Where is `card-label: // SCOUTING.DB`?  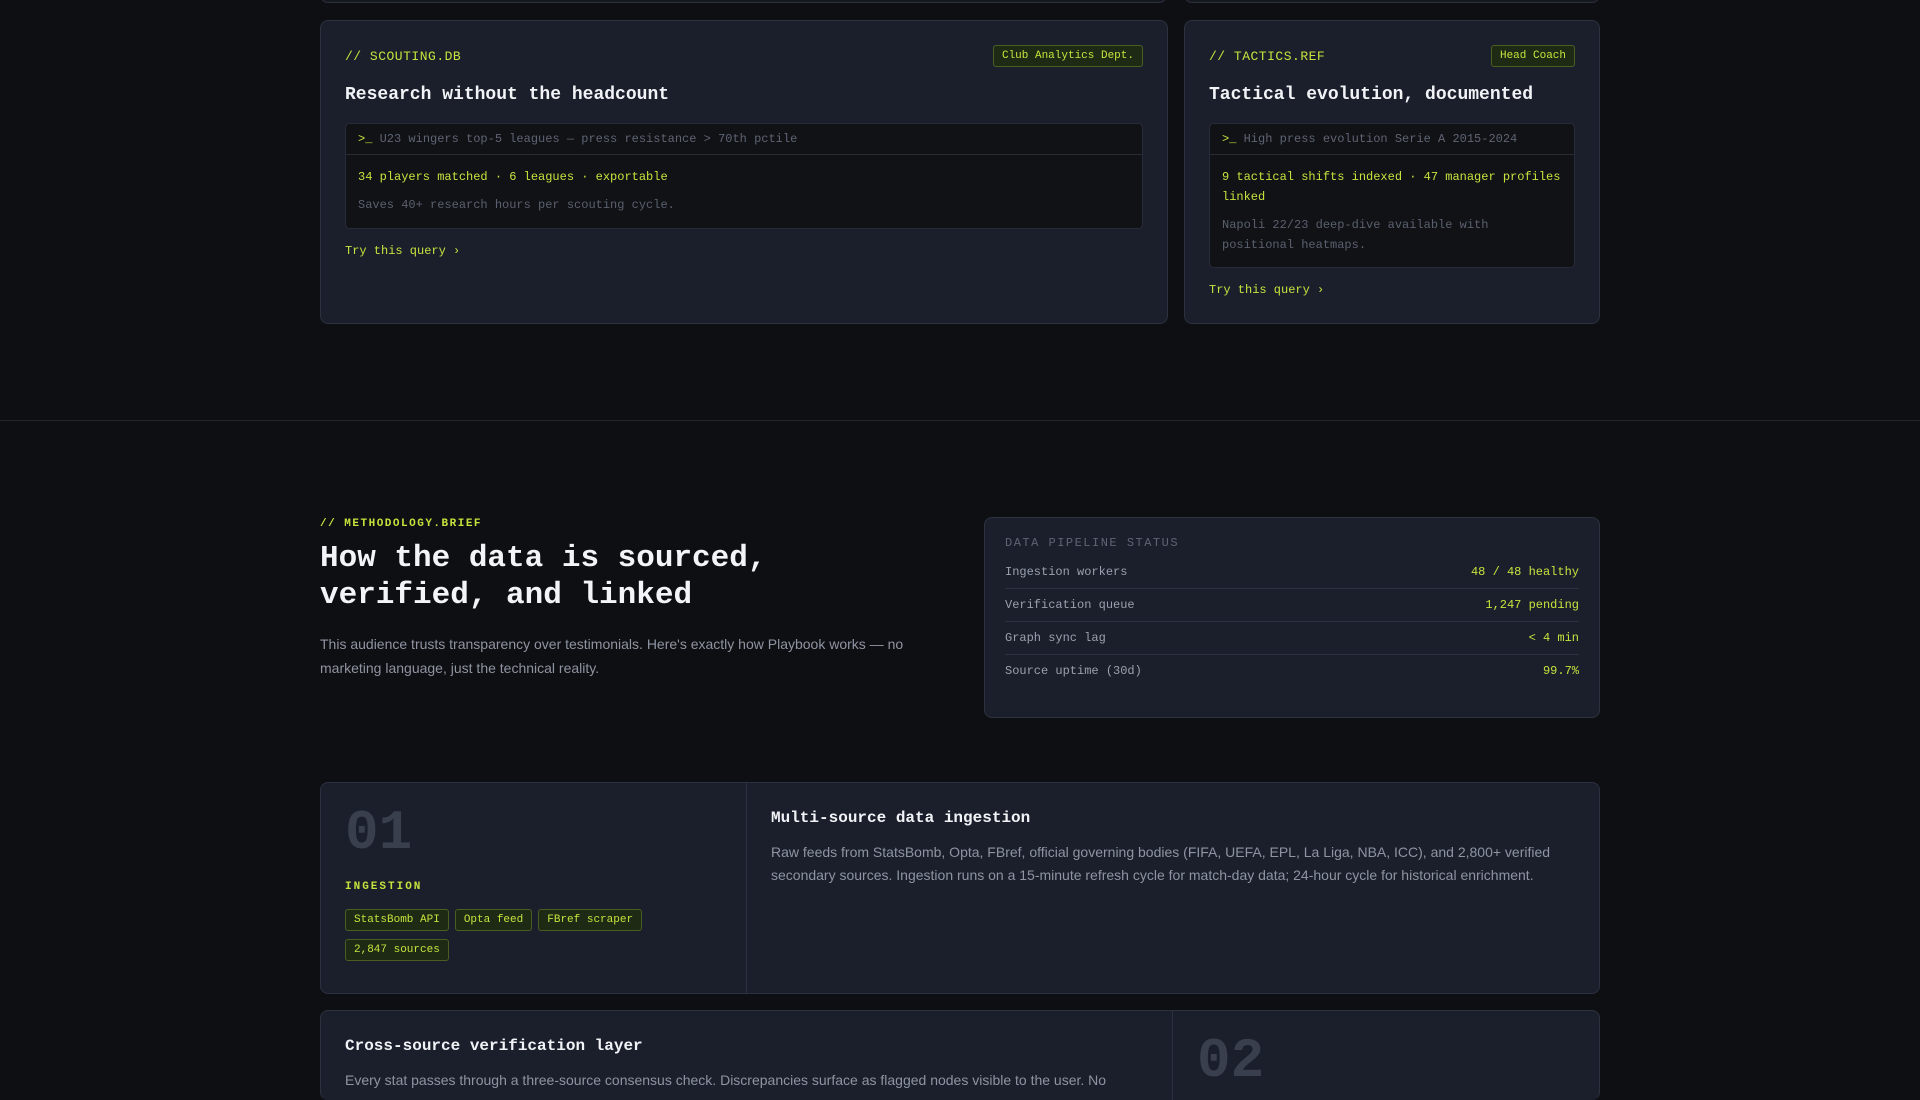
card-label: // SCOUTING.DB is located at coordinates (403, 56).